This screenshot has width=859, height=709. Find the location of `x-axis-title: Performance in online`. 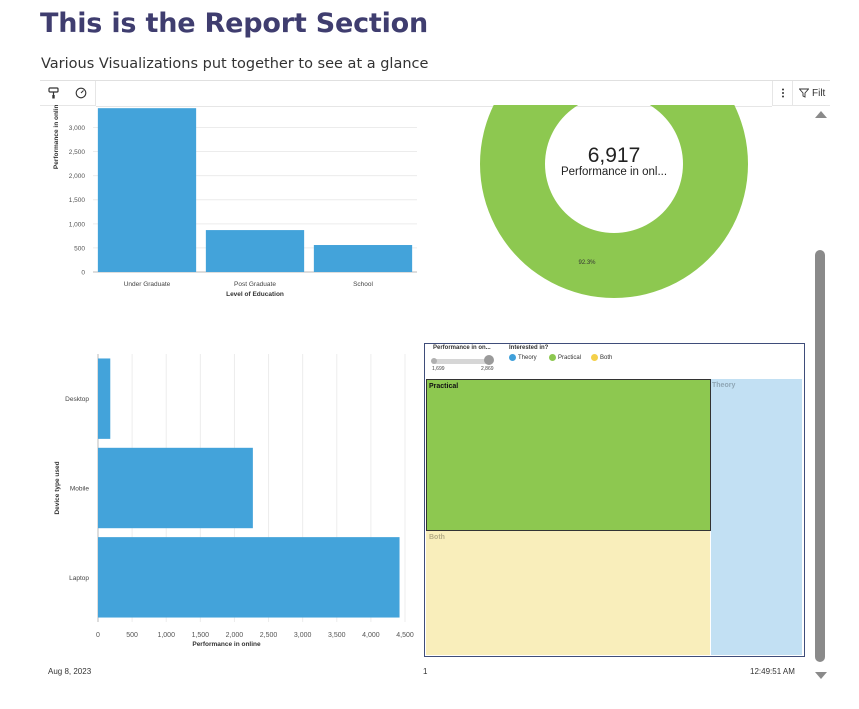

x-axis-title: Performance in online is located at coordinates (226, 644).